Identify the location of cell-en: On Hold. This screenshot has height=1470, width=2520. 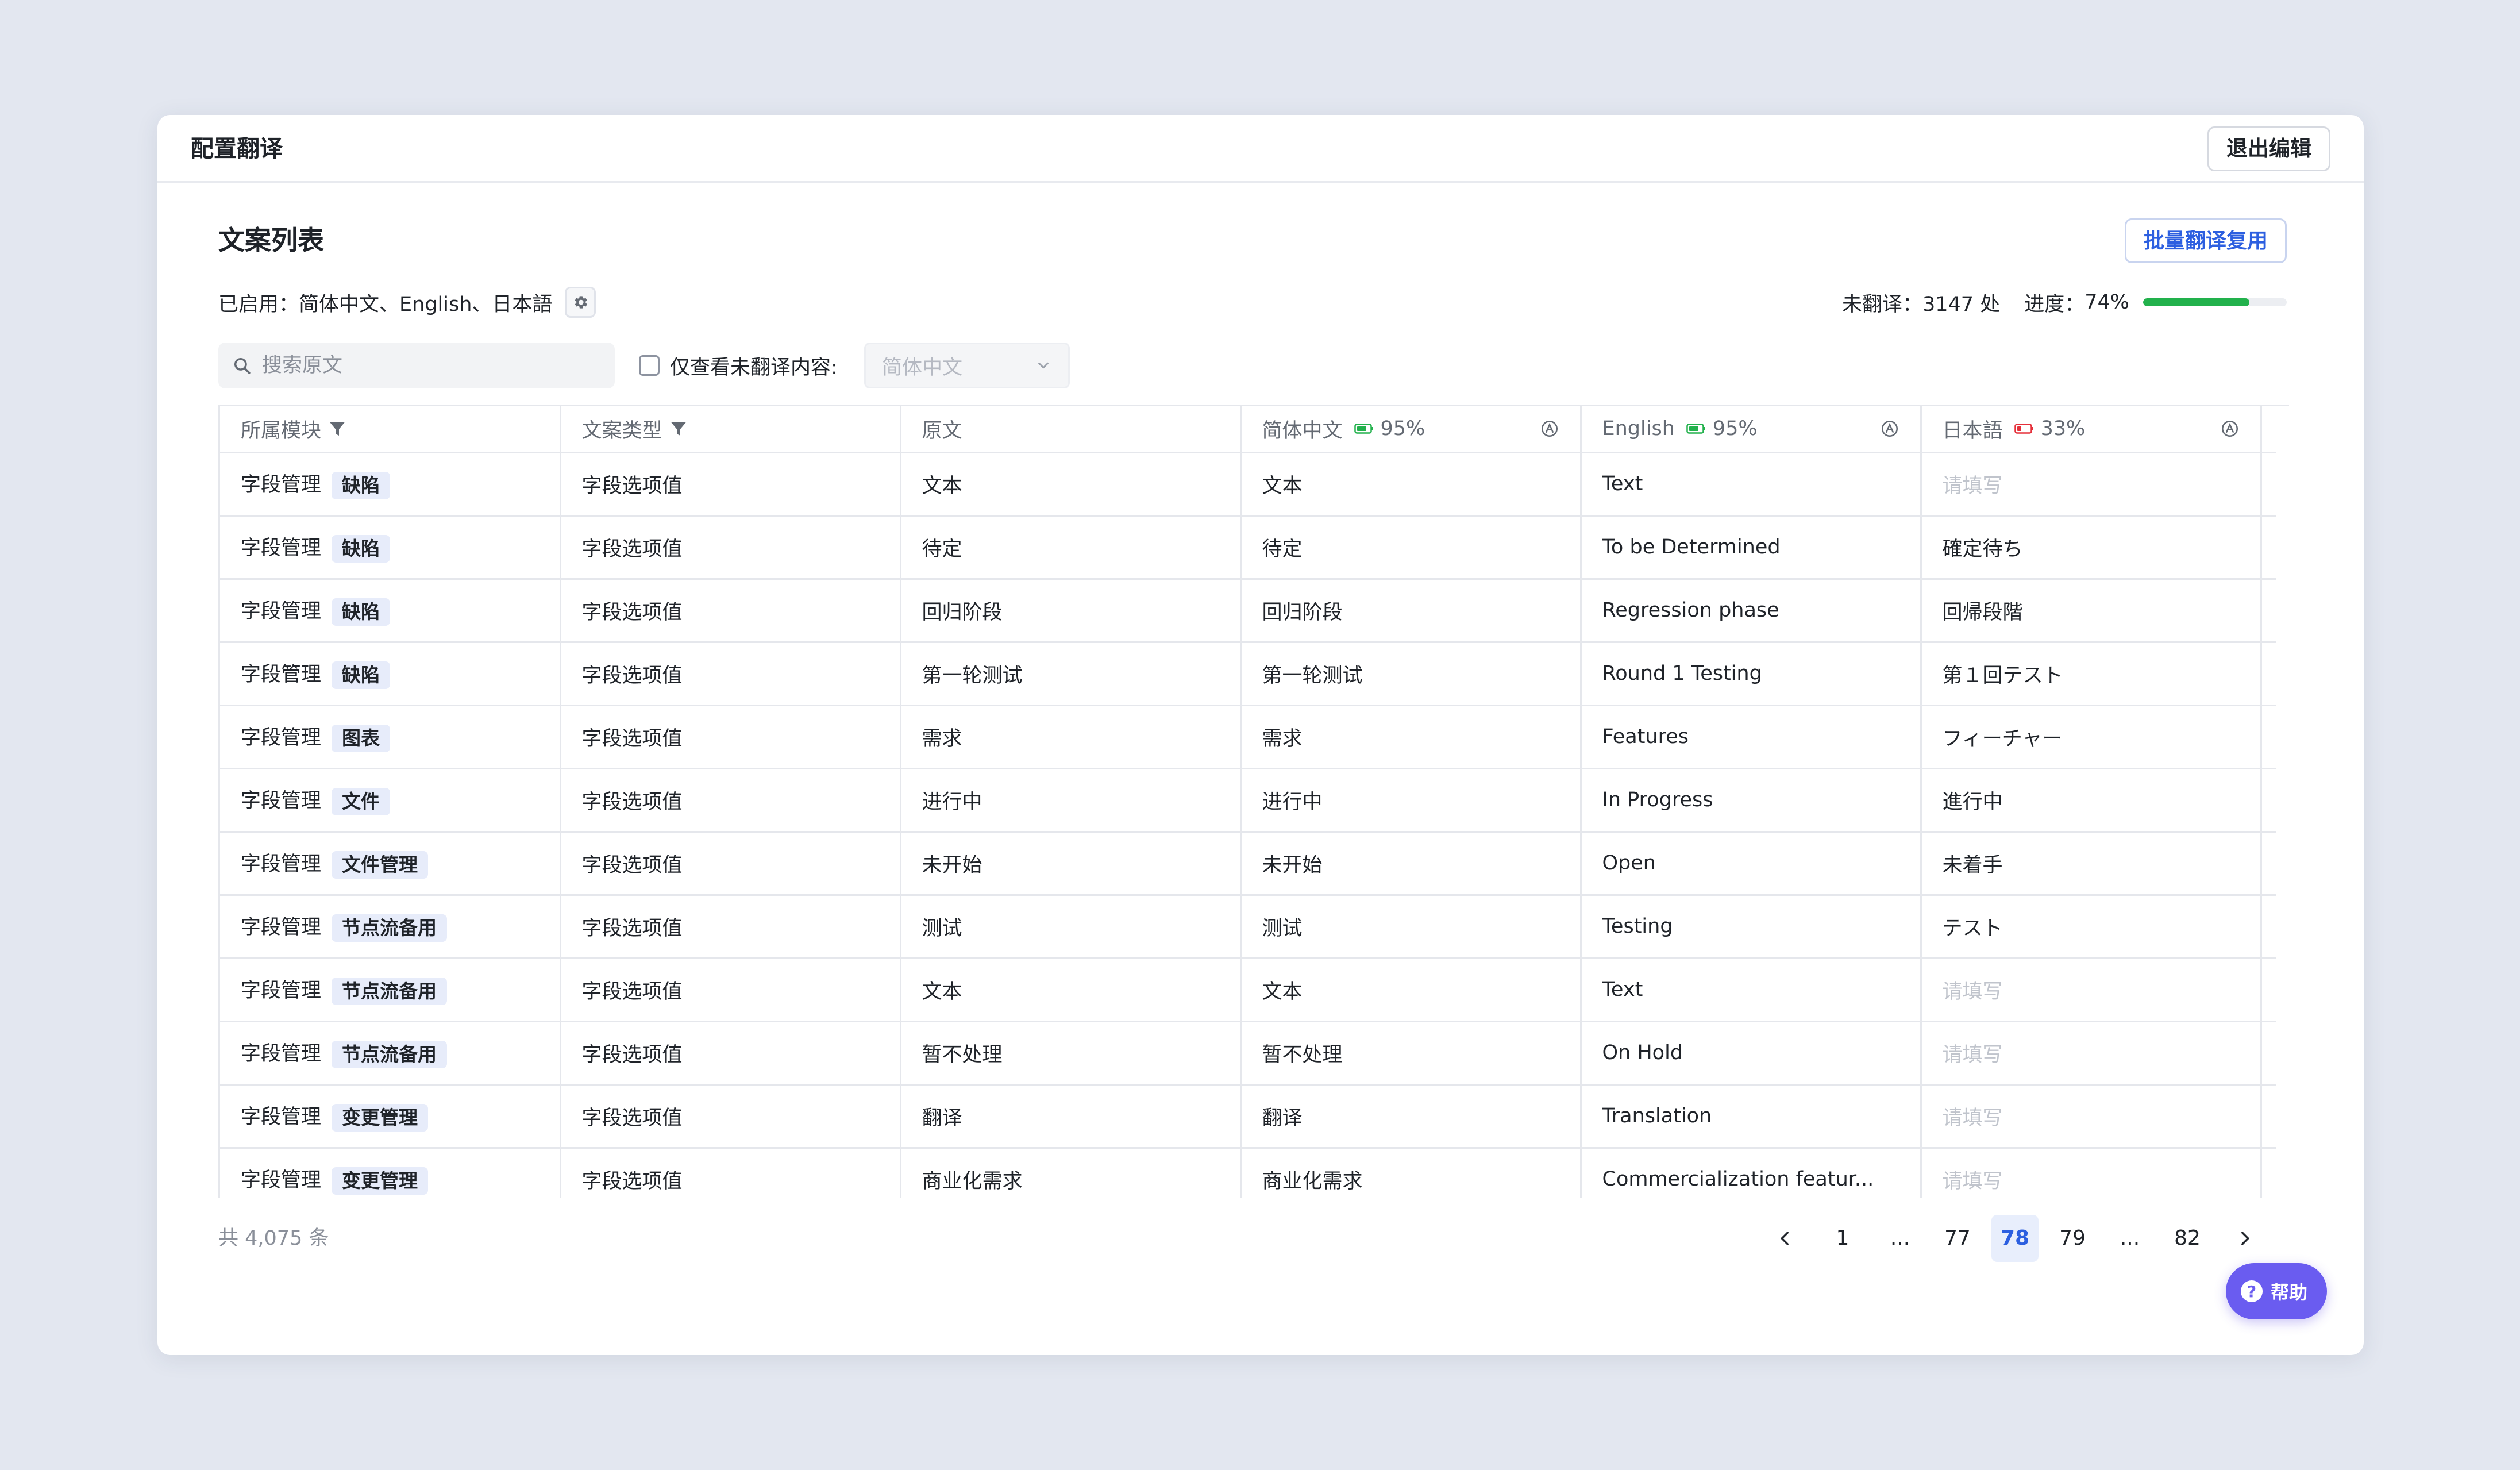
(1751, 1053).